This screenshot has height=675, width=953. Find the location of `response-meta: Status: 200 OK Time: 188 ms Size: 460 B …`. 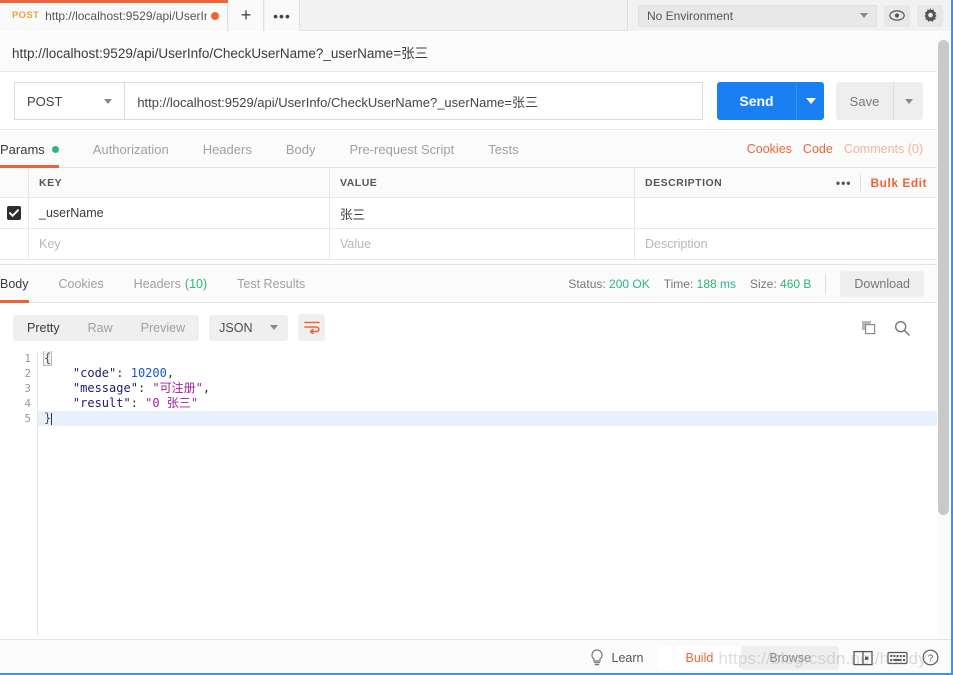

response-meta: Status: 200 OK Time: 188 ms Size: 460 B … is located at coordinates (752, 283).